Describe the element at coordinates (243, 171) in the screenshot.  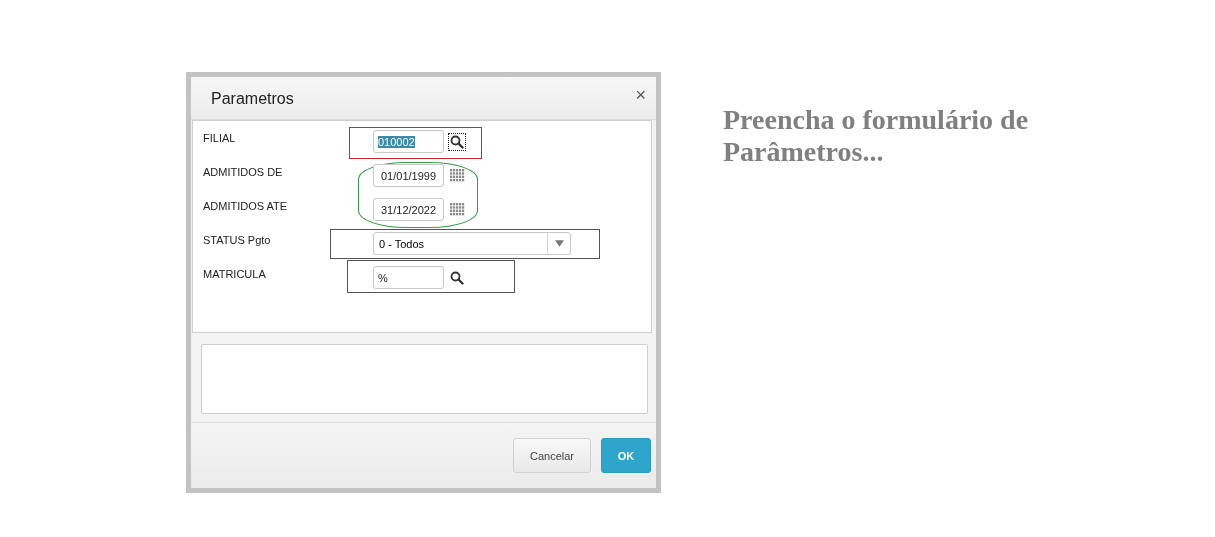
I see `field-label: ADMITIDOS DE` at that location.